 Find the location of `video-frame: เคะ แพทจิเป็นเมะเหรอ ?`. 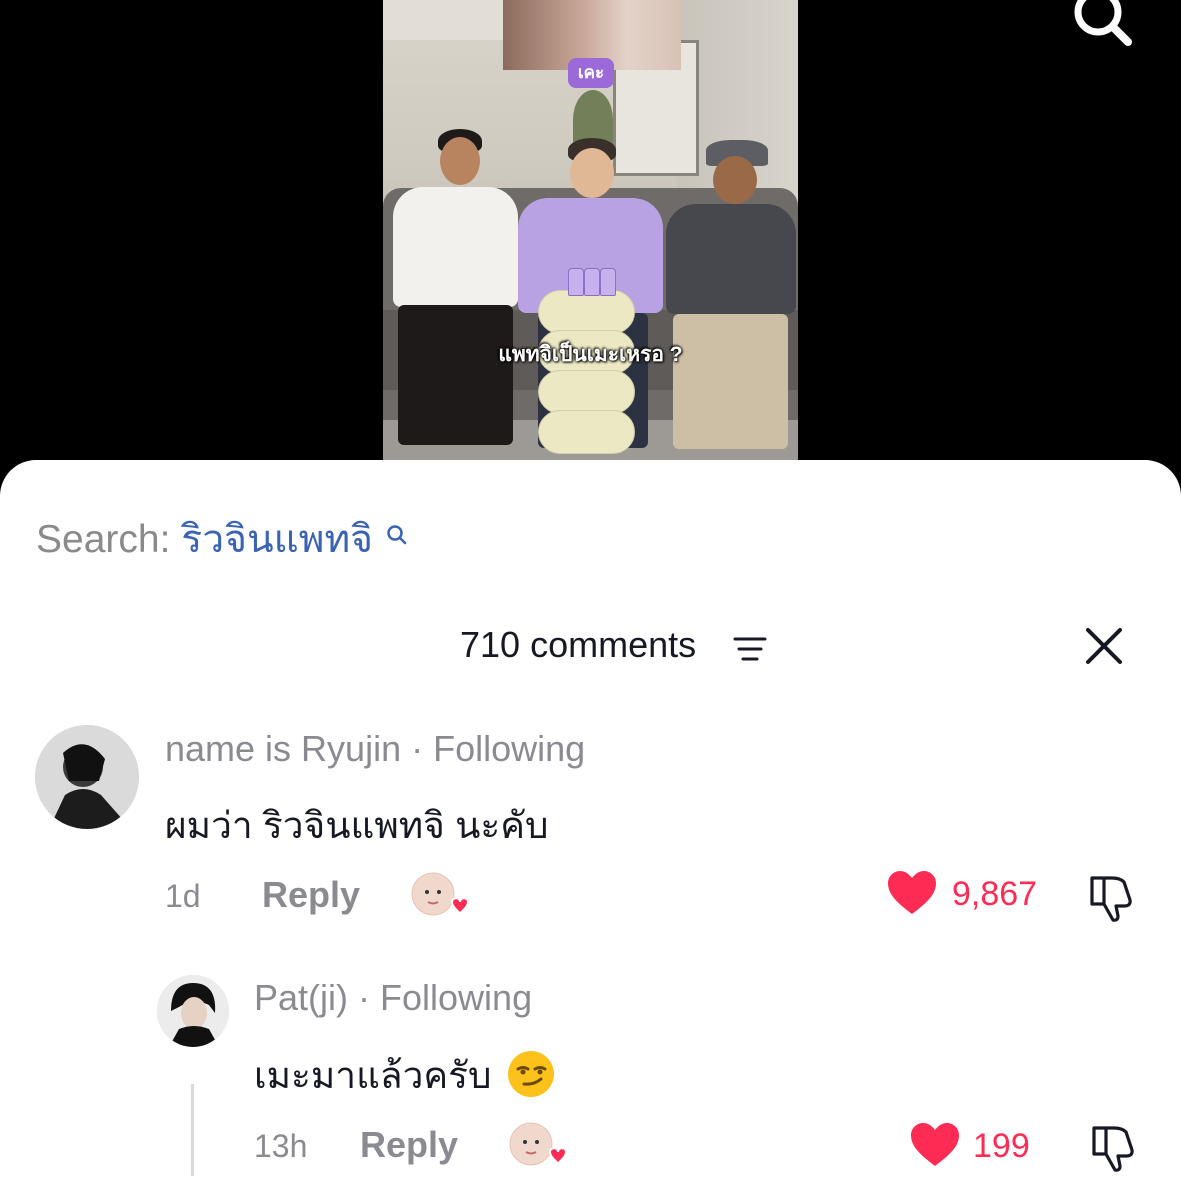

video-frame: เคะ แพทจิเป็นเมะเหรอ ? is located at coordinates (590, 235).